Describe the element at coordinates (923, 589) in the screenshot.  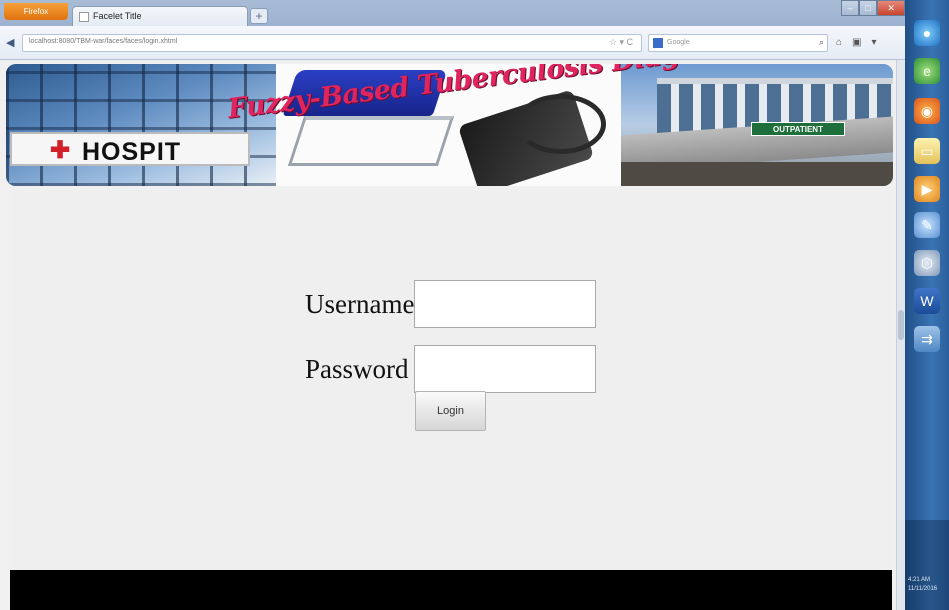
I see `clock-date: 11/11/2016` at that location.